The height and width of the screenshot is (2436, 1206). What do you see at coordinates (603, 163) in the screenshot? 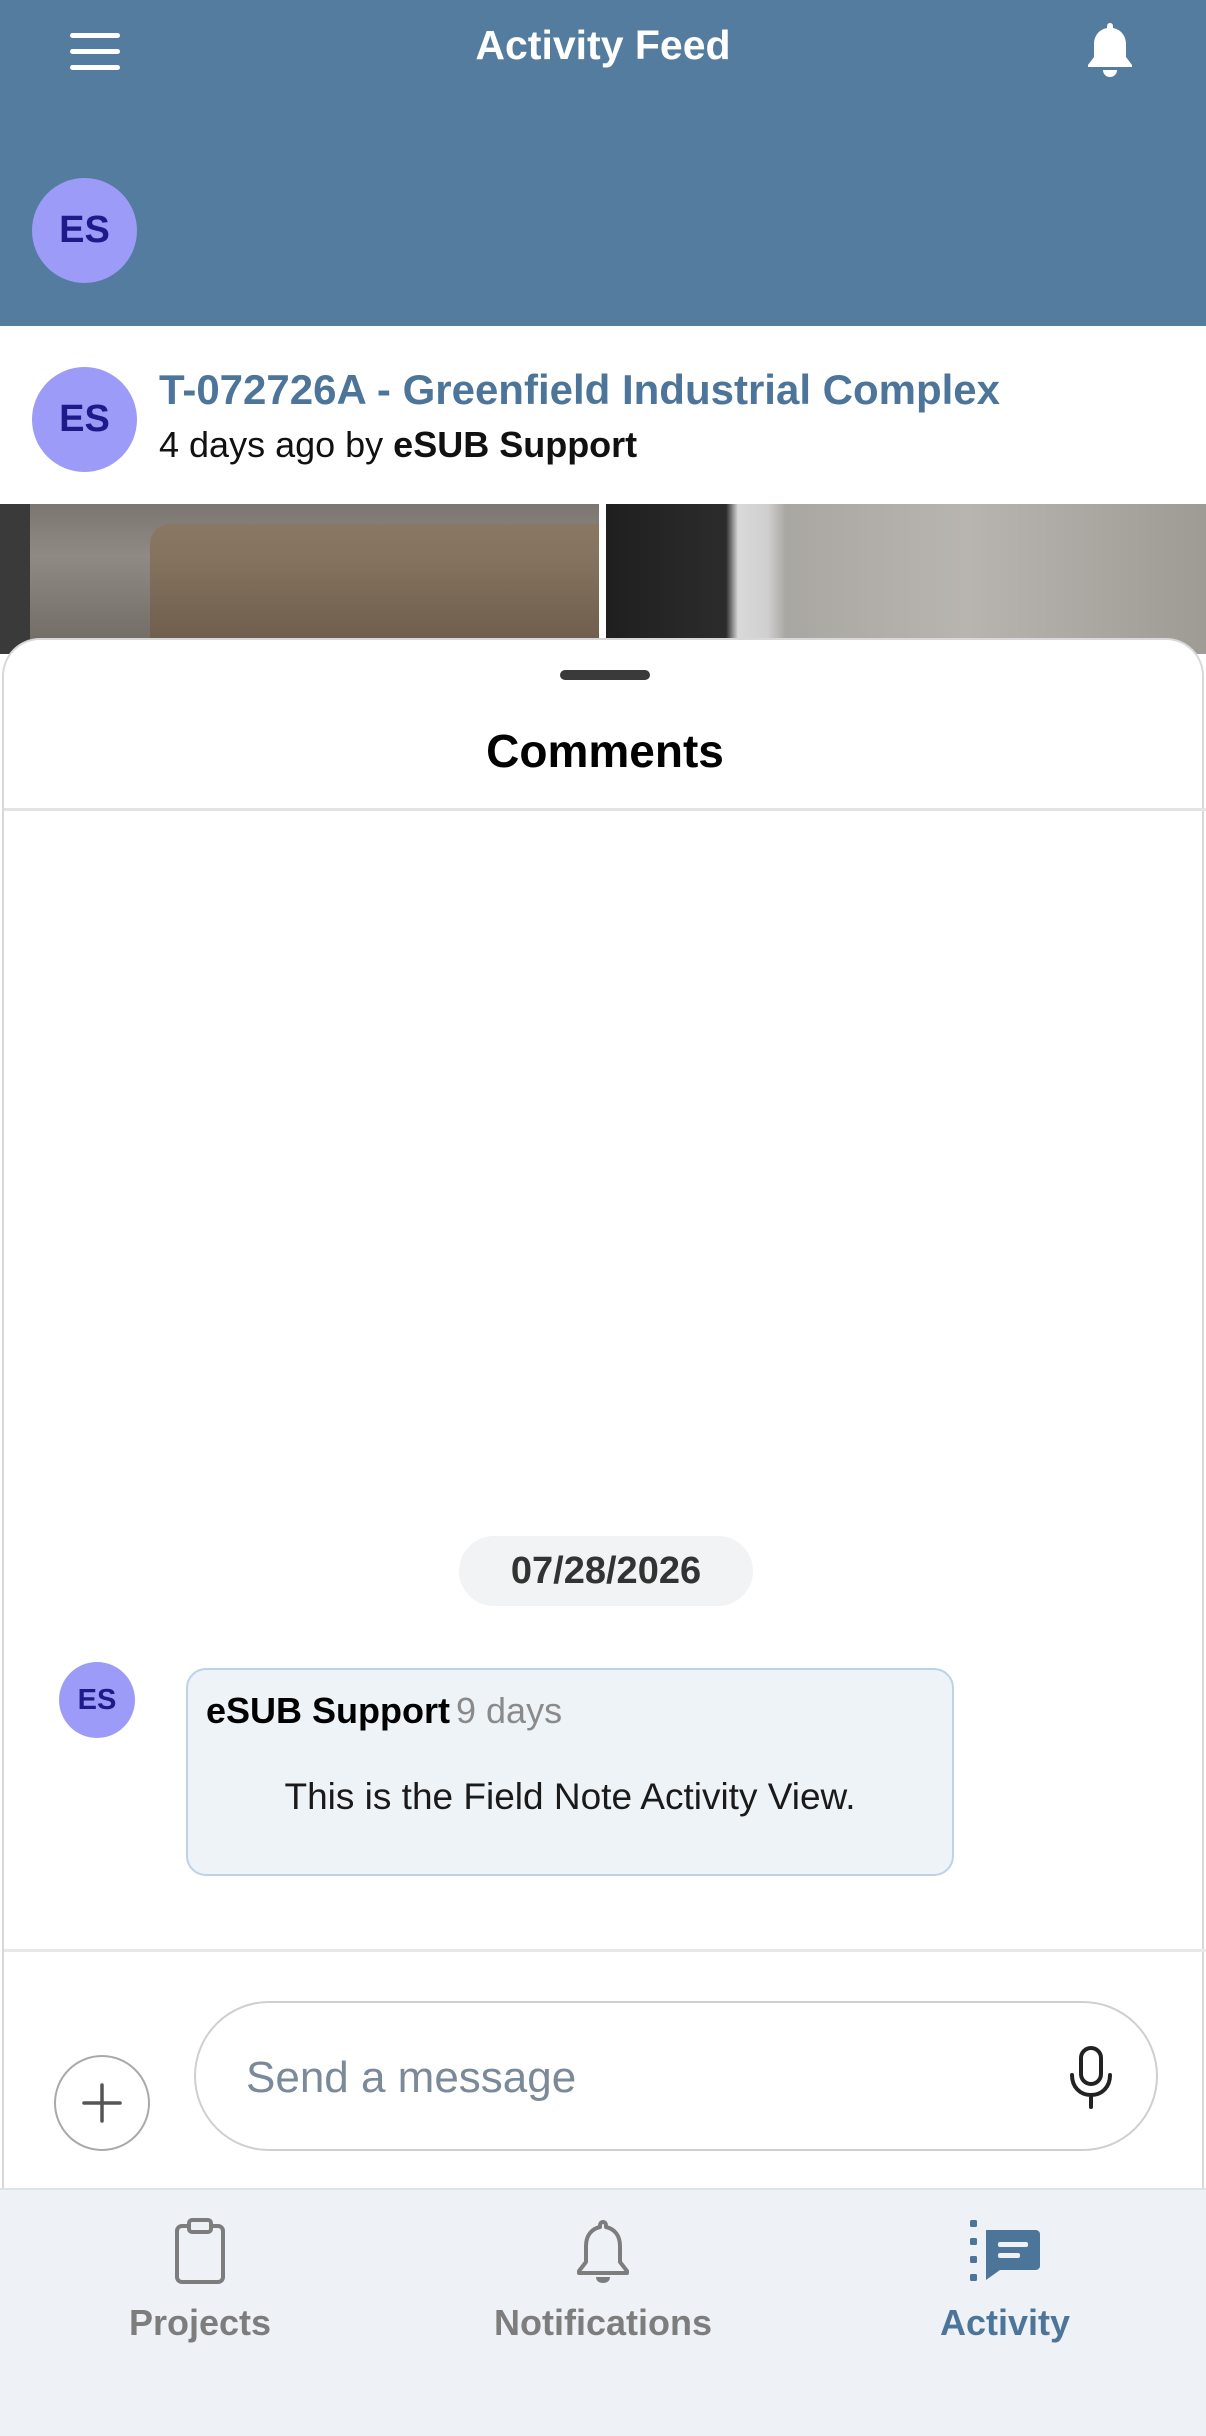
I see `app-header: Activity Feed ES` at bounding box center [603, 163].